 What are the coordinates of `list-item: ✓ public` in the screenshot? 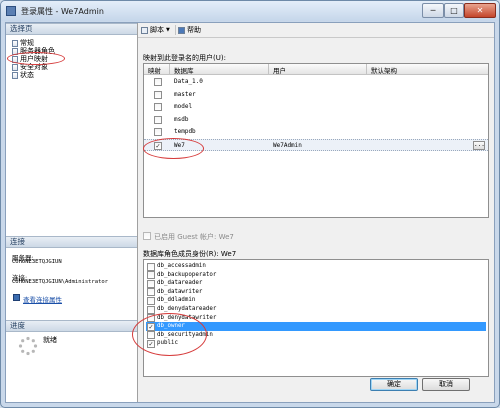 It's located at (316, 343).